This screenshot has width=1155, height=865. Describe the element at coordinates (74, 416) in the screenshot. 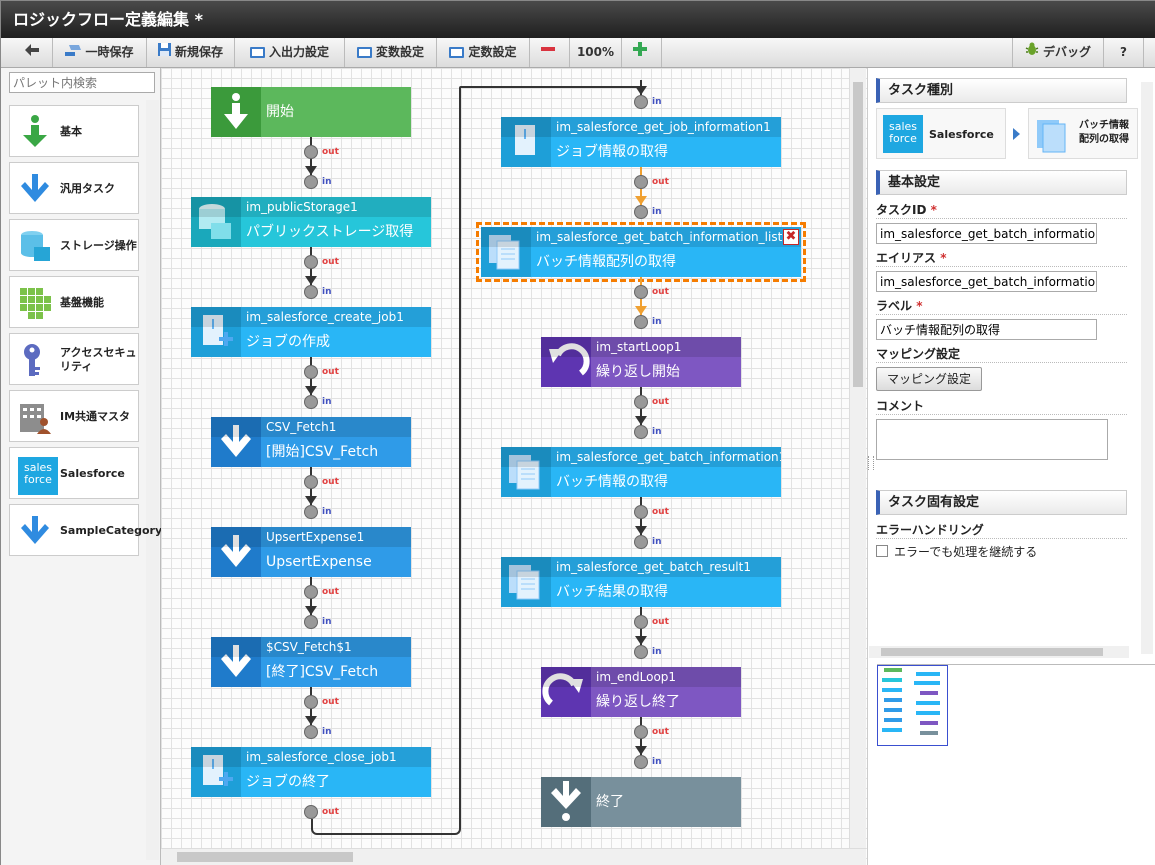

I see `palette-item-im-: IM共通マスタ` at that location.